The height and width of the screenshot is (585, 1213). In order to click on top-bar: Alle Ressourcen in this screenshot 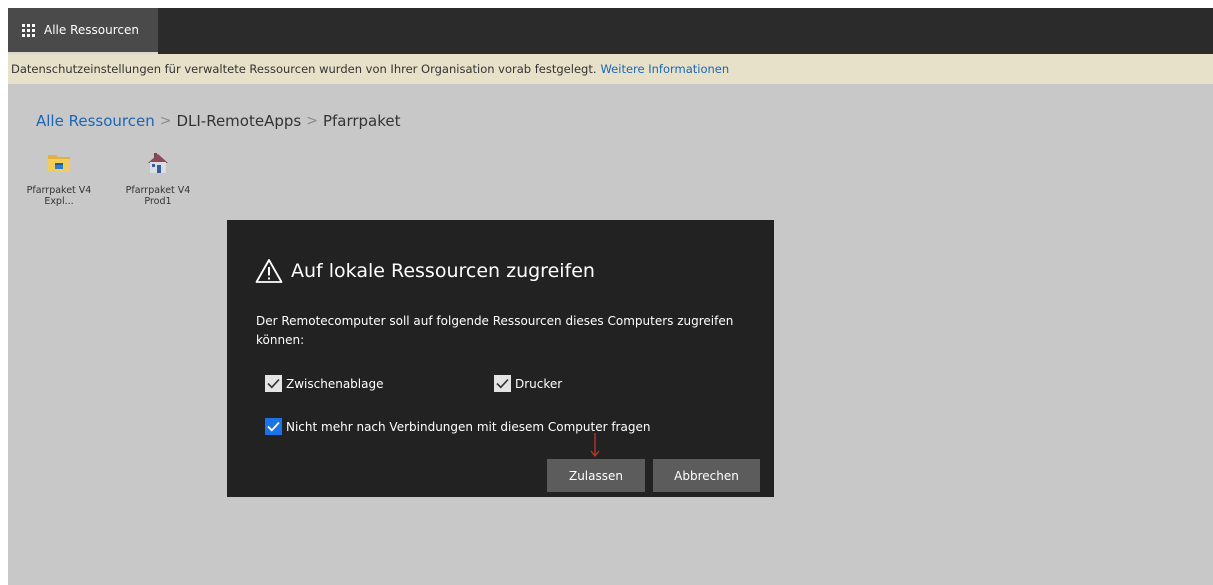, I will do `click(610, 31)`.